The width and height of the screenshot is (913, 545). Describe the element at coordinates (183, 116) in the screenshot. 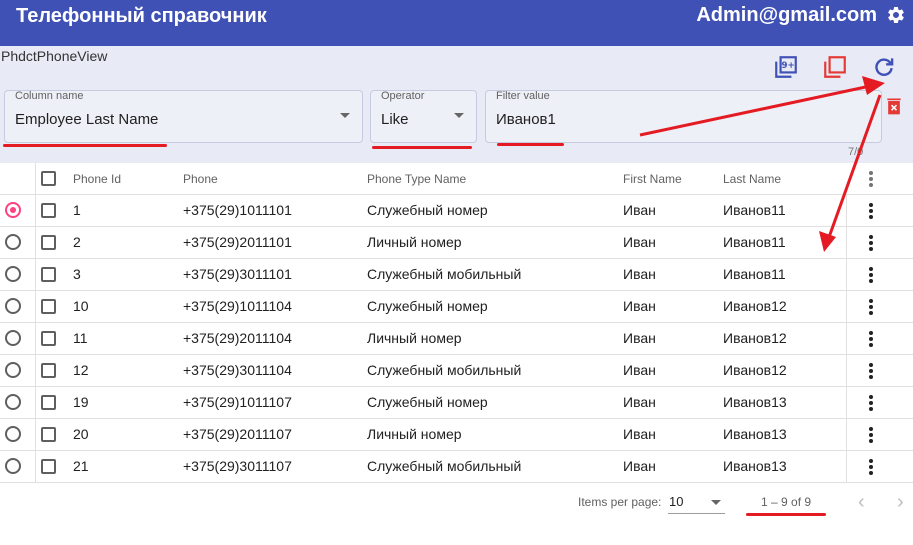

I see `column-name-select: Column name Employee Last Name` at that location.